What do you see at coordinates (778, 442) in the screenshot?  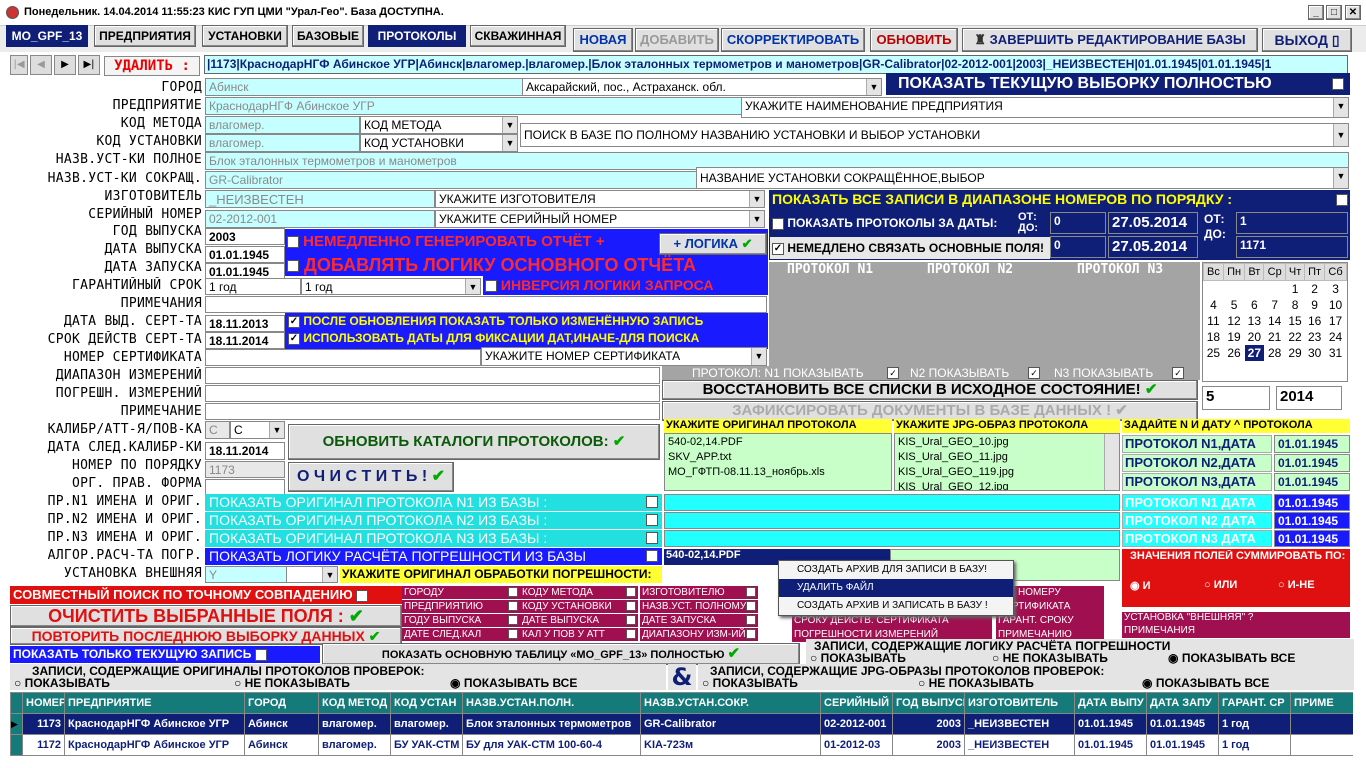 I see `orig-file: 540-02,14.PDF` at bounding box center [778, 442].